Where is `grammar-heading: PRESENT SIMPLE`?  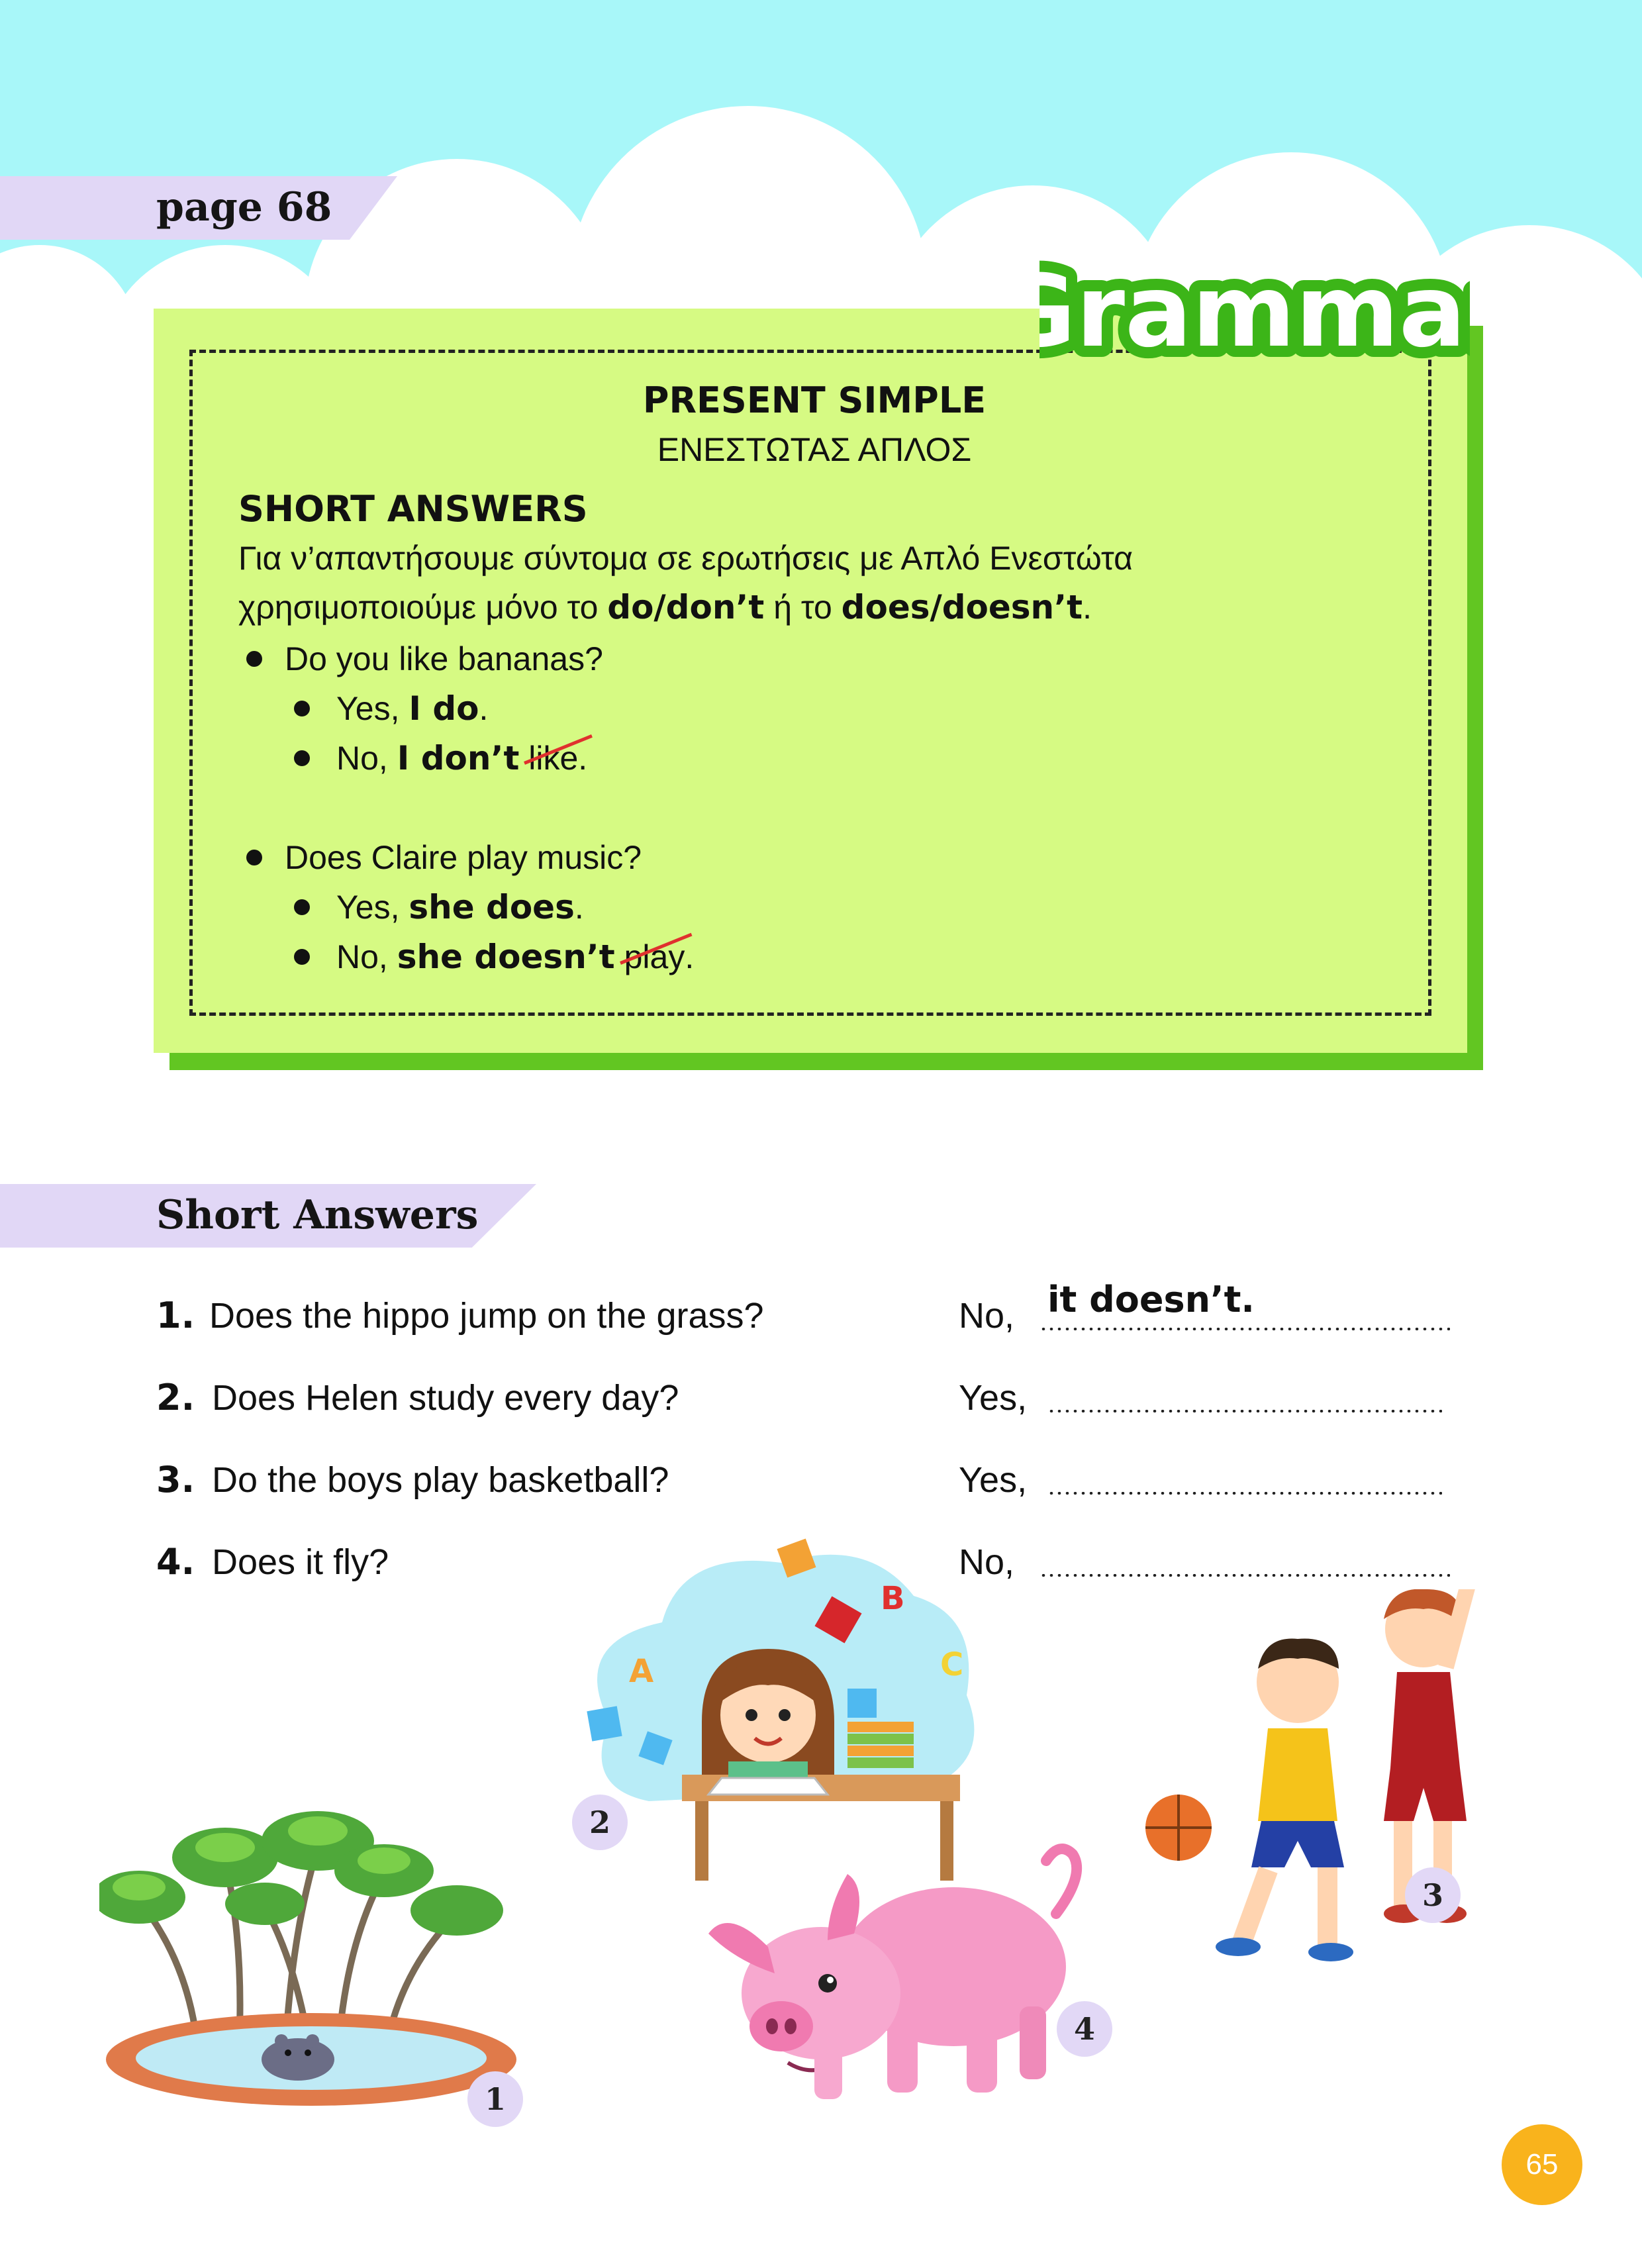
grammar-heading: PRESENT SIMPLE is located at coordinates (814, 400).